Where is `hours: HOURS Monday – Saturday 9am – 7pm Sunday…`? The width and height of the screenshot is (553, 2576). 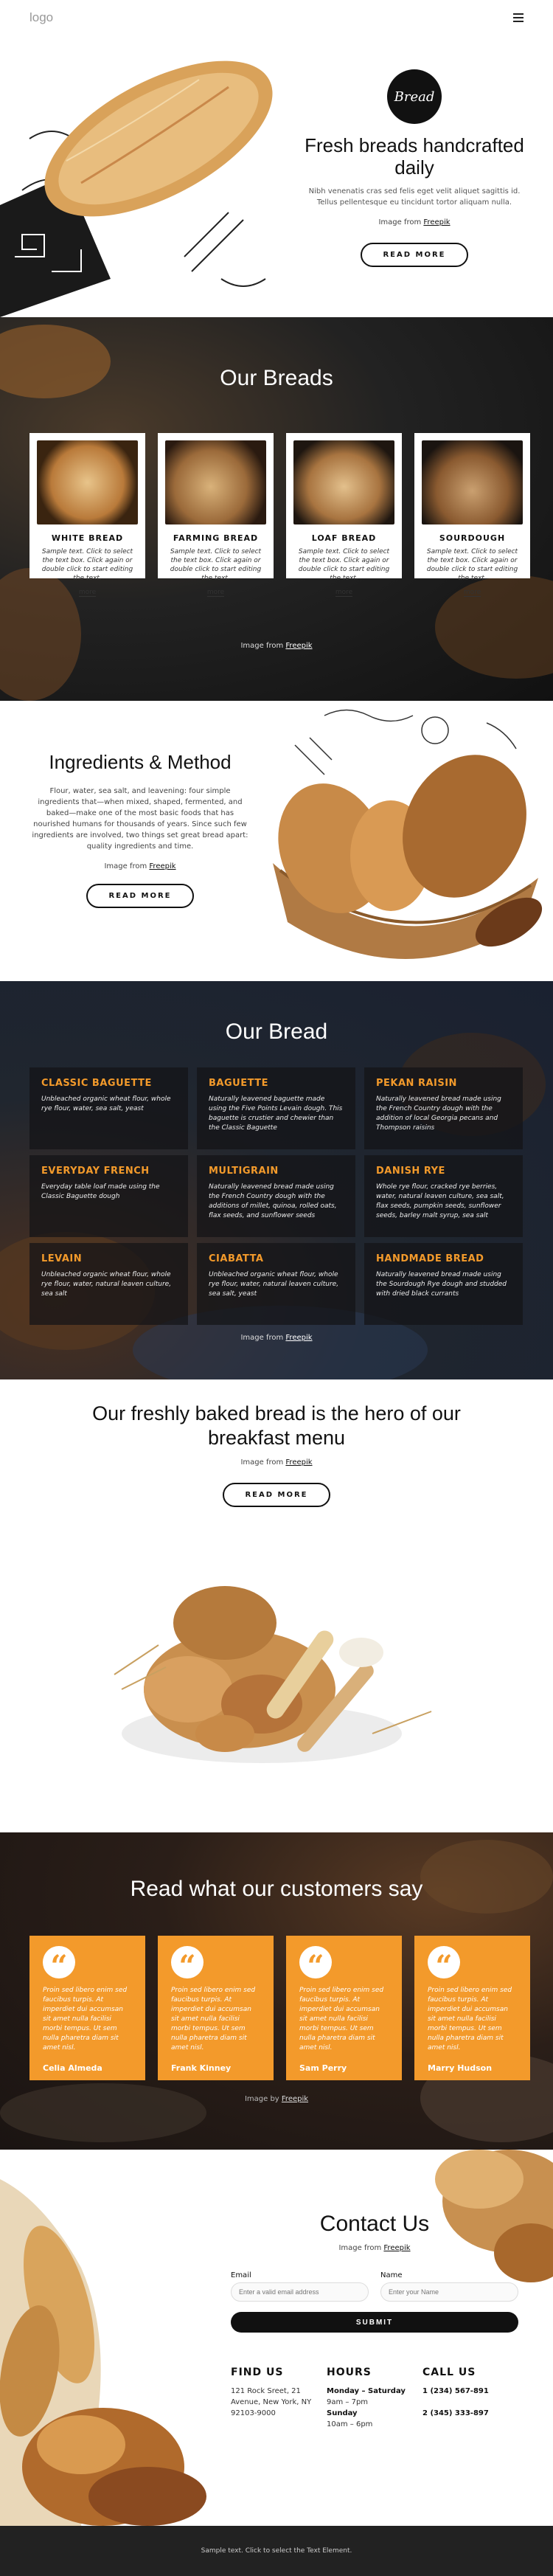 hours: HOURS Monday – Saturday 9am – 7pm Sunday… is located at coordinates (374, 2398).